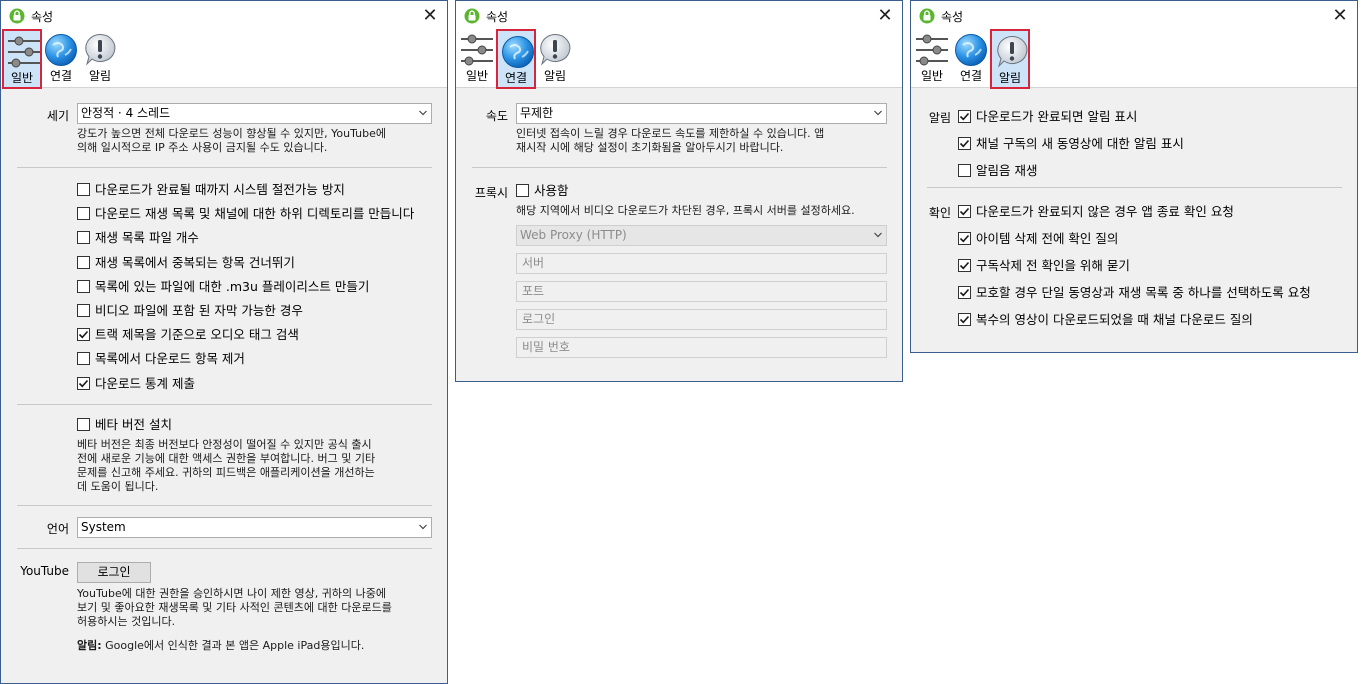 This screenshot has width=1362, height=684. Describe the element at coordinates (491, 193) in the screenshot. I see `proxy-label: 프록시` at that location.